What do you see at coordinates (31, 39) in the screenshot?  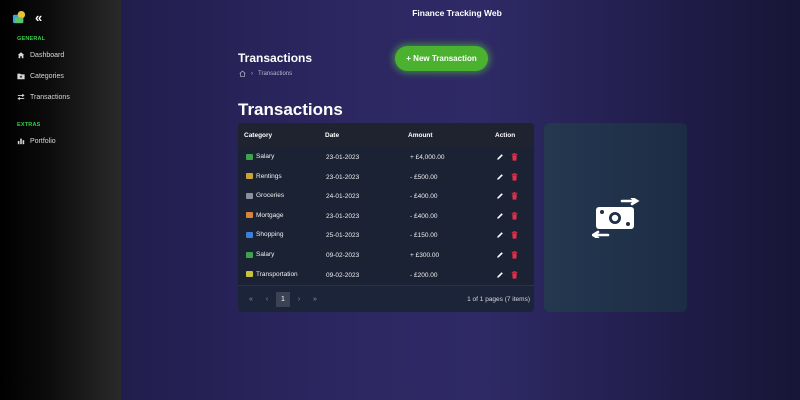 I see `sidebar-section-general: GENERAL` at bounding box center [31, 39].